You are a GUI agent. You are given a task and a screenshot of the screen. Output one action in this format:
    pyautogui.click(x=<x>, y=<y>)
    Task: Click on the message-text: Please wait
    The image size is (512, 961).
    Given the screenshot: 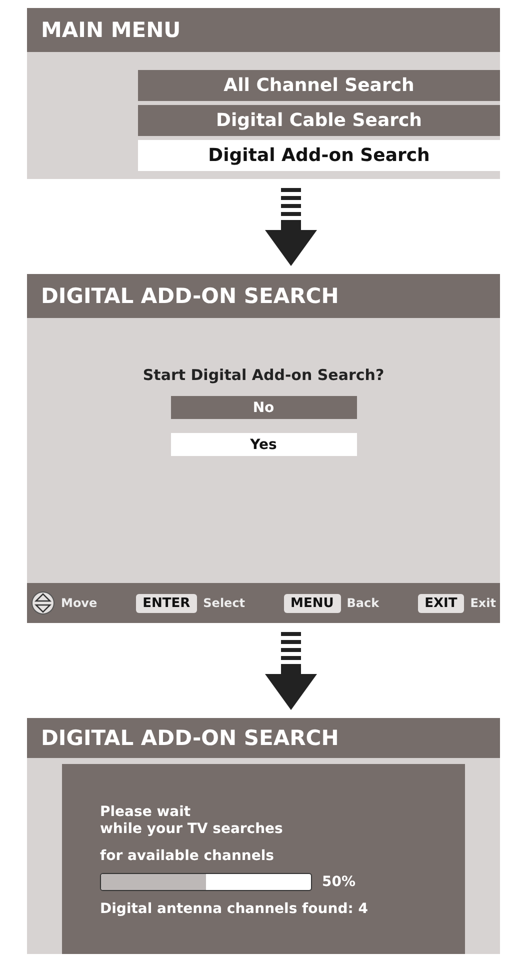 What is the action you would take?
    pyautogui.click(x=146, y=812)
    